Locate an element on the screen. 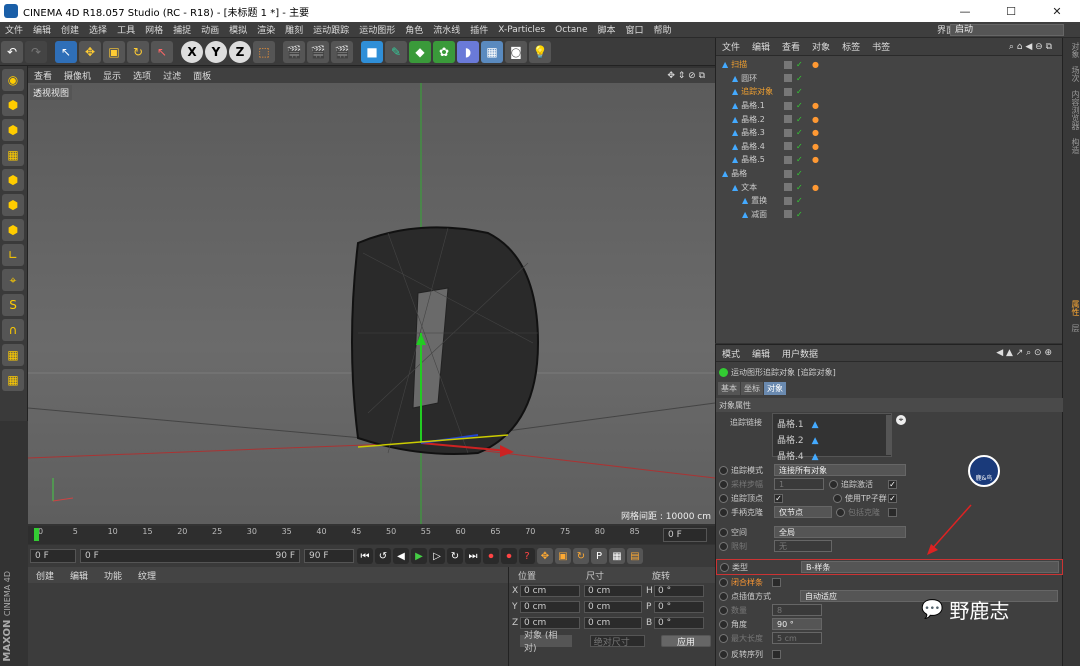 The width and height of the screenshot is (1080, 666). attr-nav-icons: ◀ ▲ ↗ ⌕ ⊙ ⊕ is located at coordinates (1024, 353).